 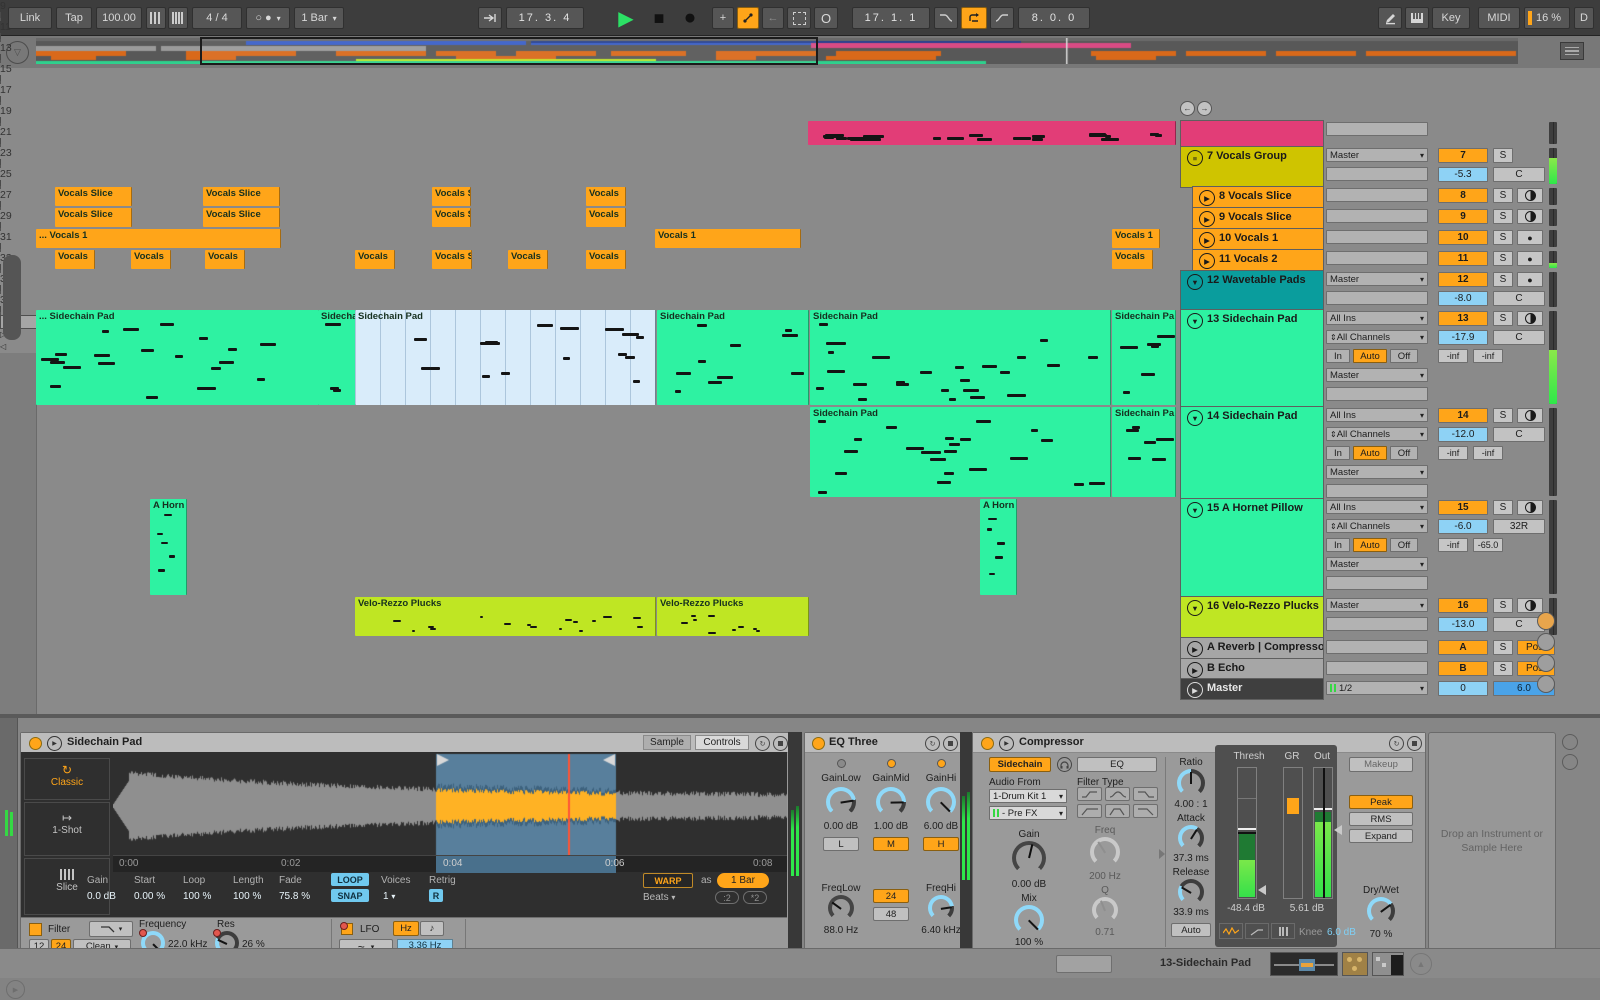 What do you see at coordinates (1388, 964) in the screenshot?
I see `chain-minimap-comp` at bounding box center [1388, 964].